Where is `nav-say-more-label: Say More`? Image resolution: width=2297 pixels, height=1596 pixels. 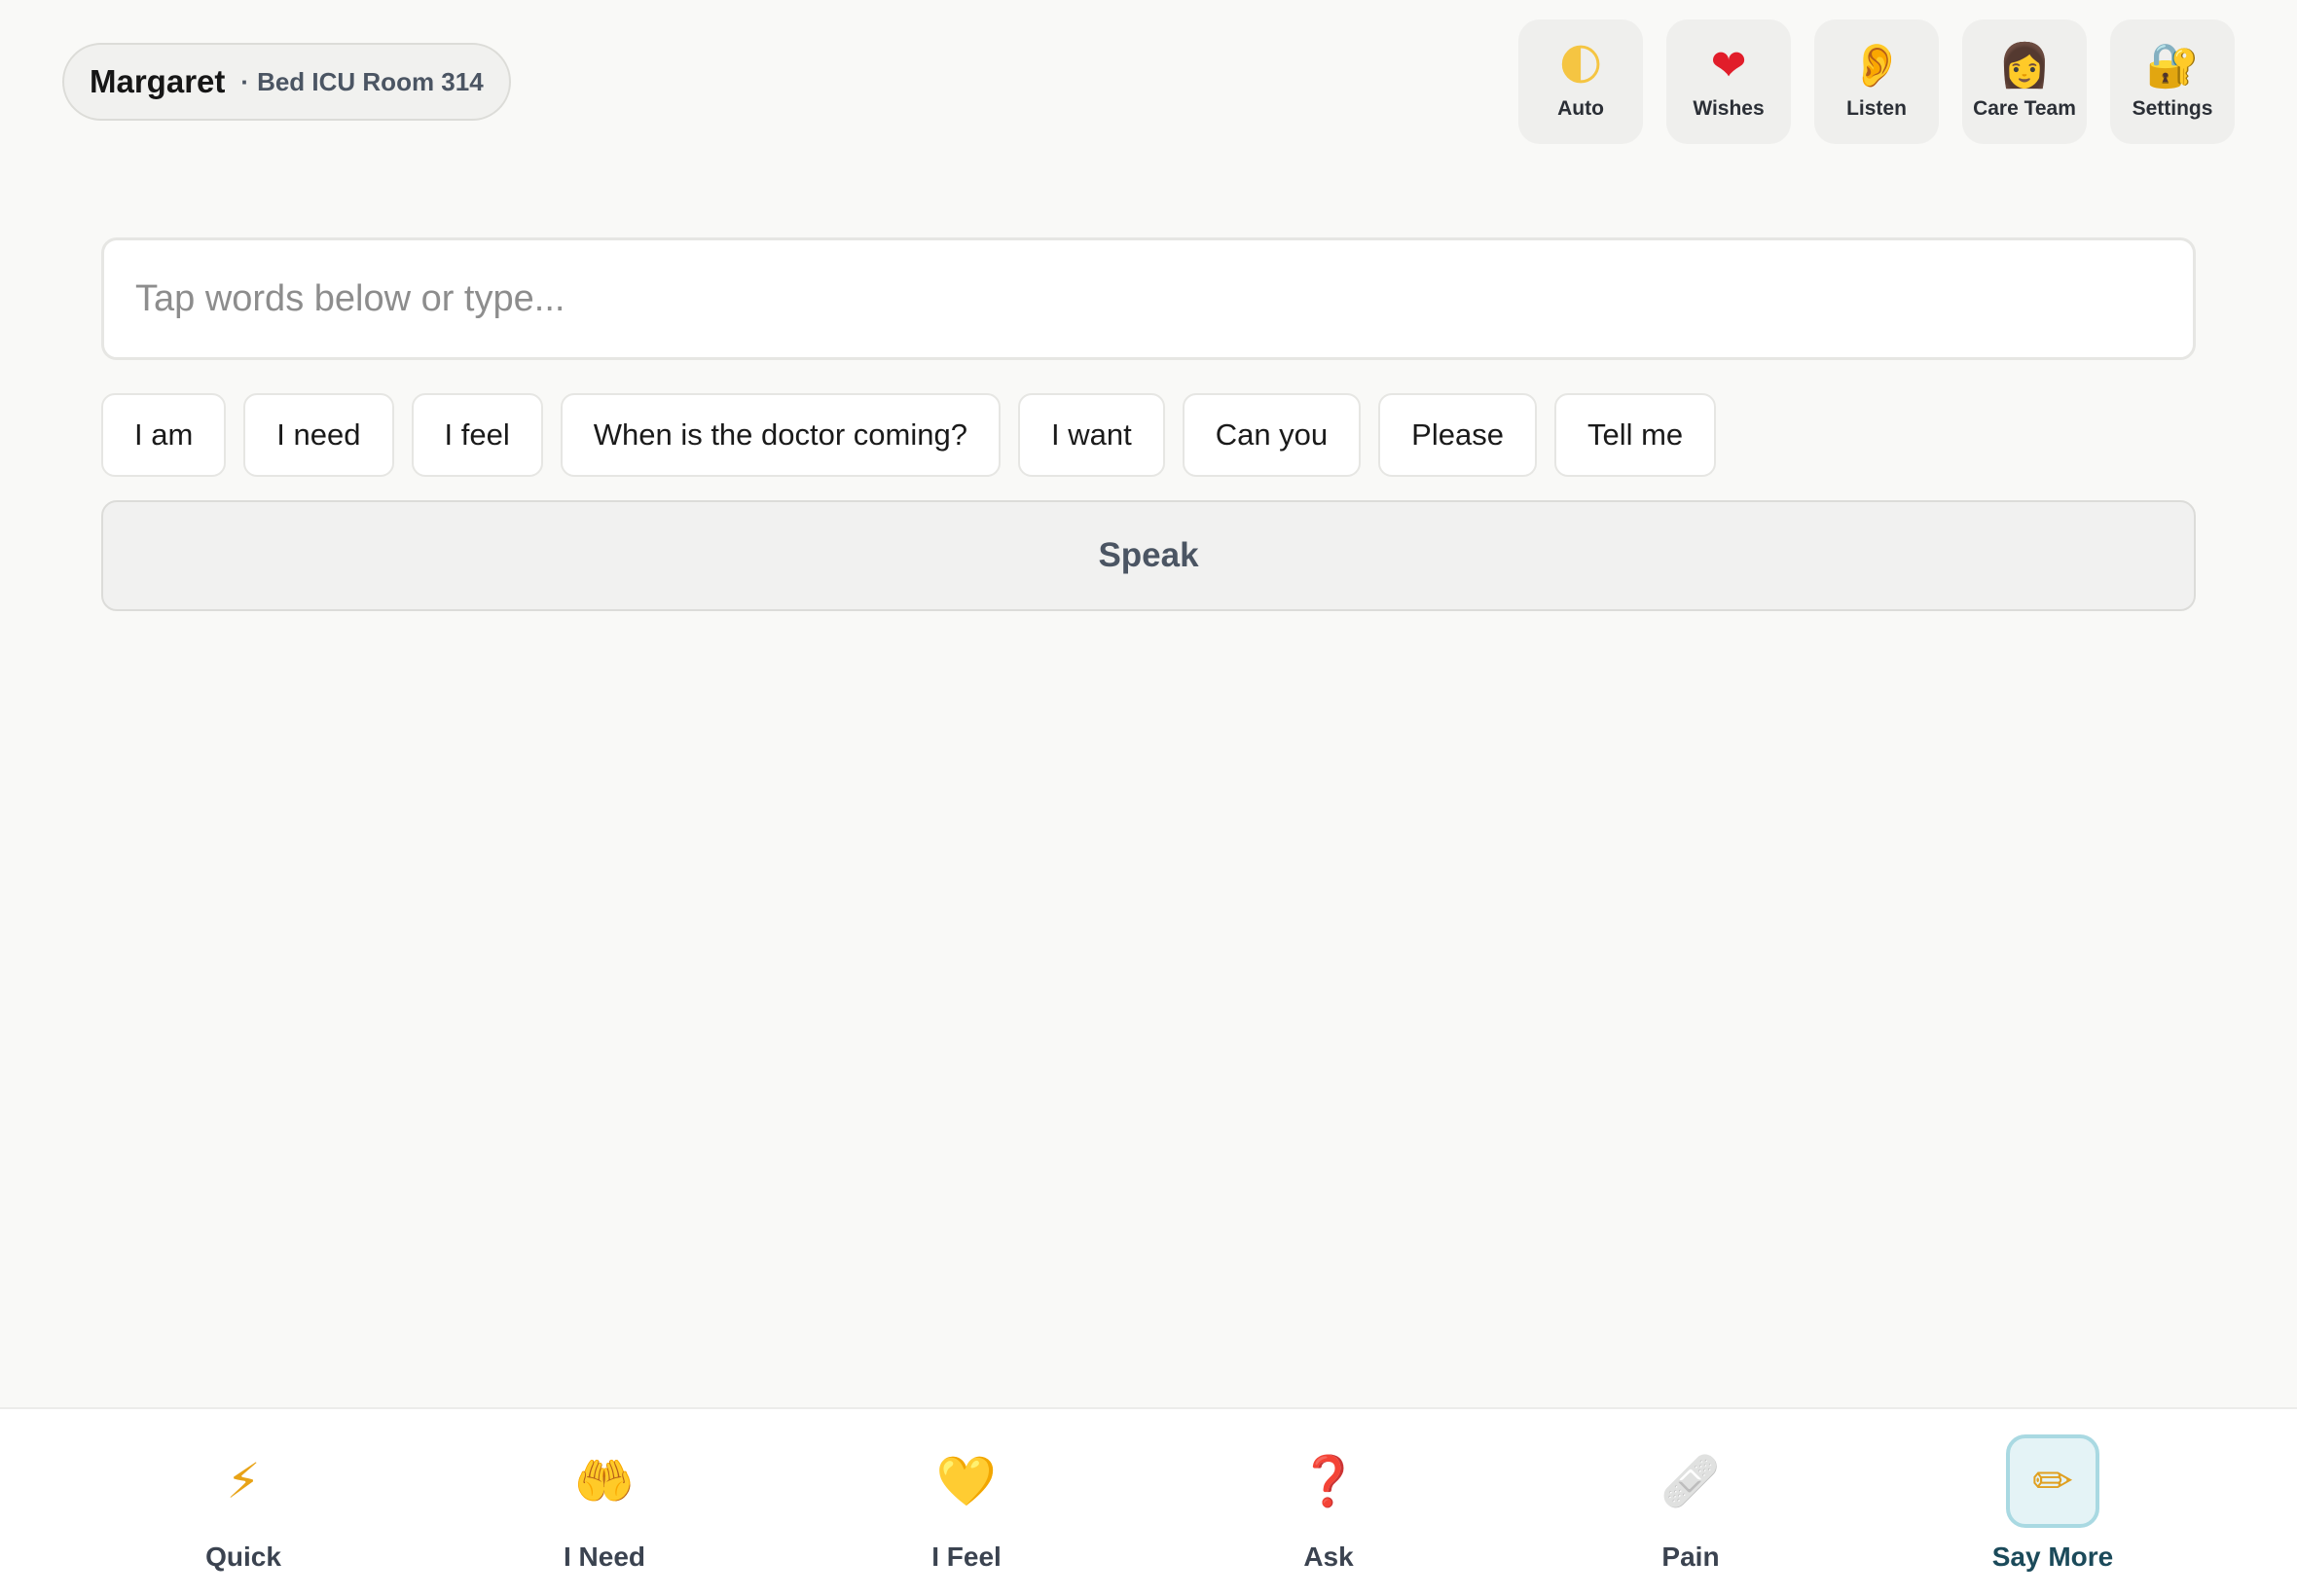
nav-say-more-label: Say More is located at coordinates (2052, 1557).